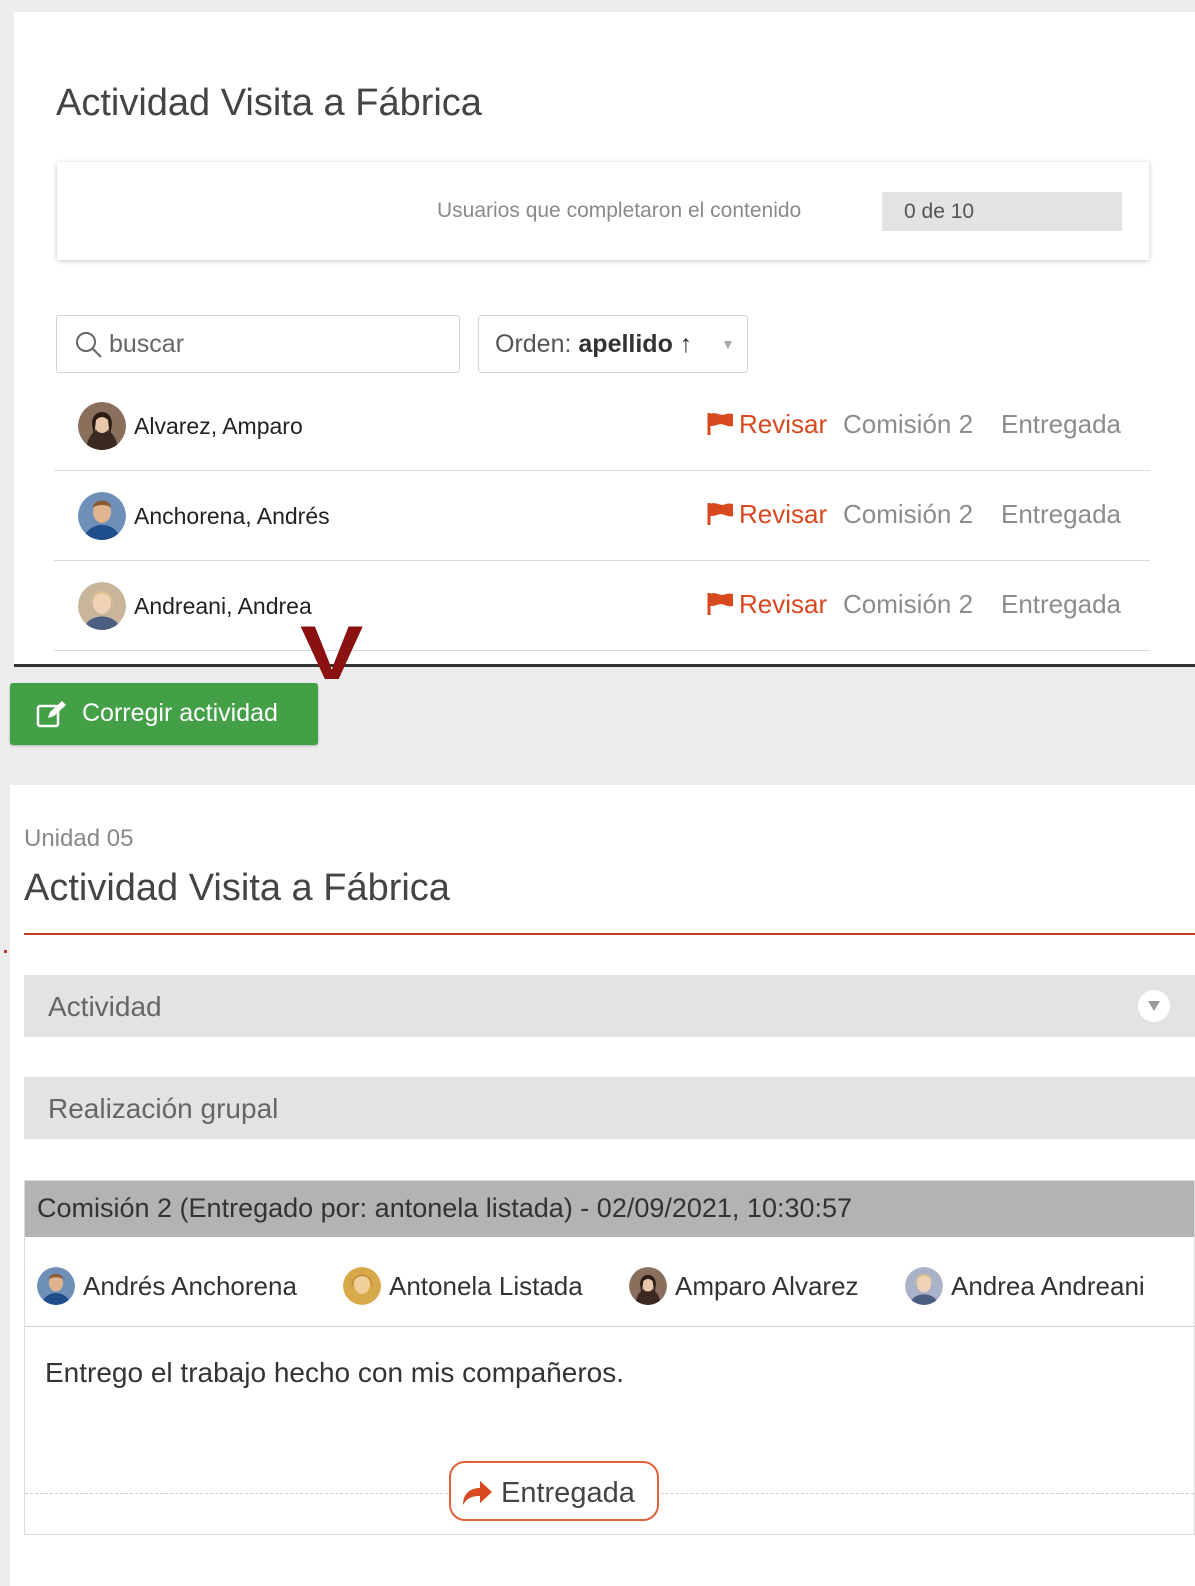 This screenshot has height=1586, width=1195. I want to click on order-label: Orden:, so click(533, 344).